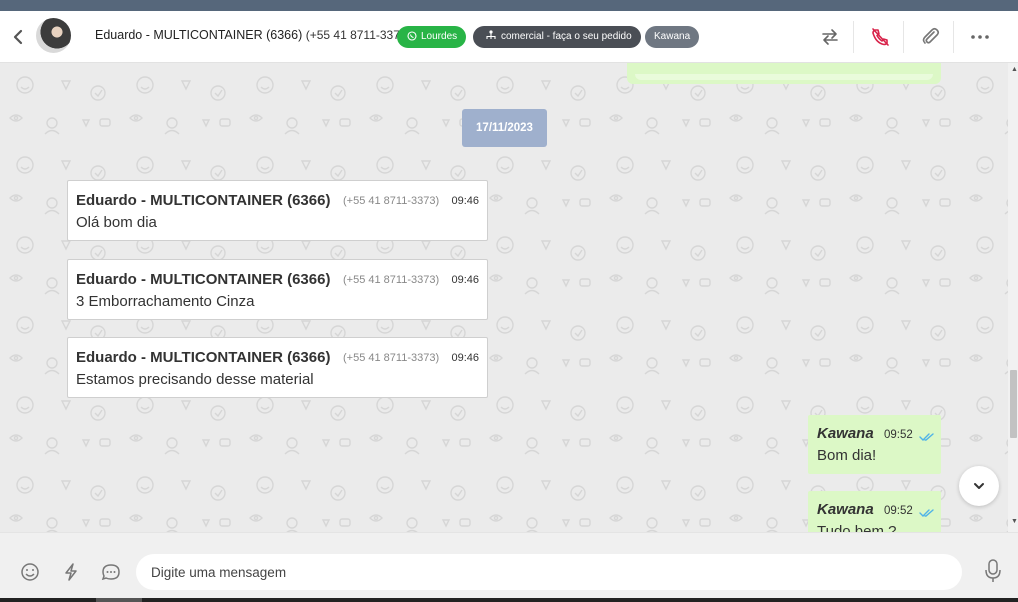  Describe the element at coordinates (1013, 404) in the screenshot. I see `scrollbar-thumb` at that location.